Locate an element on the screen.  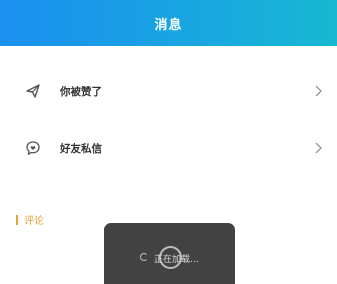
spinner-small-icon is located at coordinates (144, 257).